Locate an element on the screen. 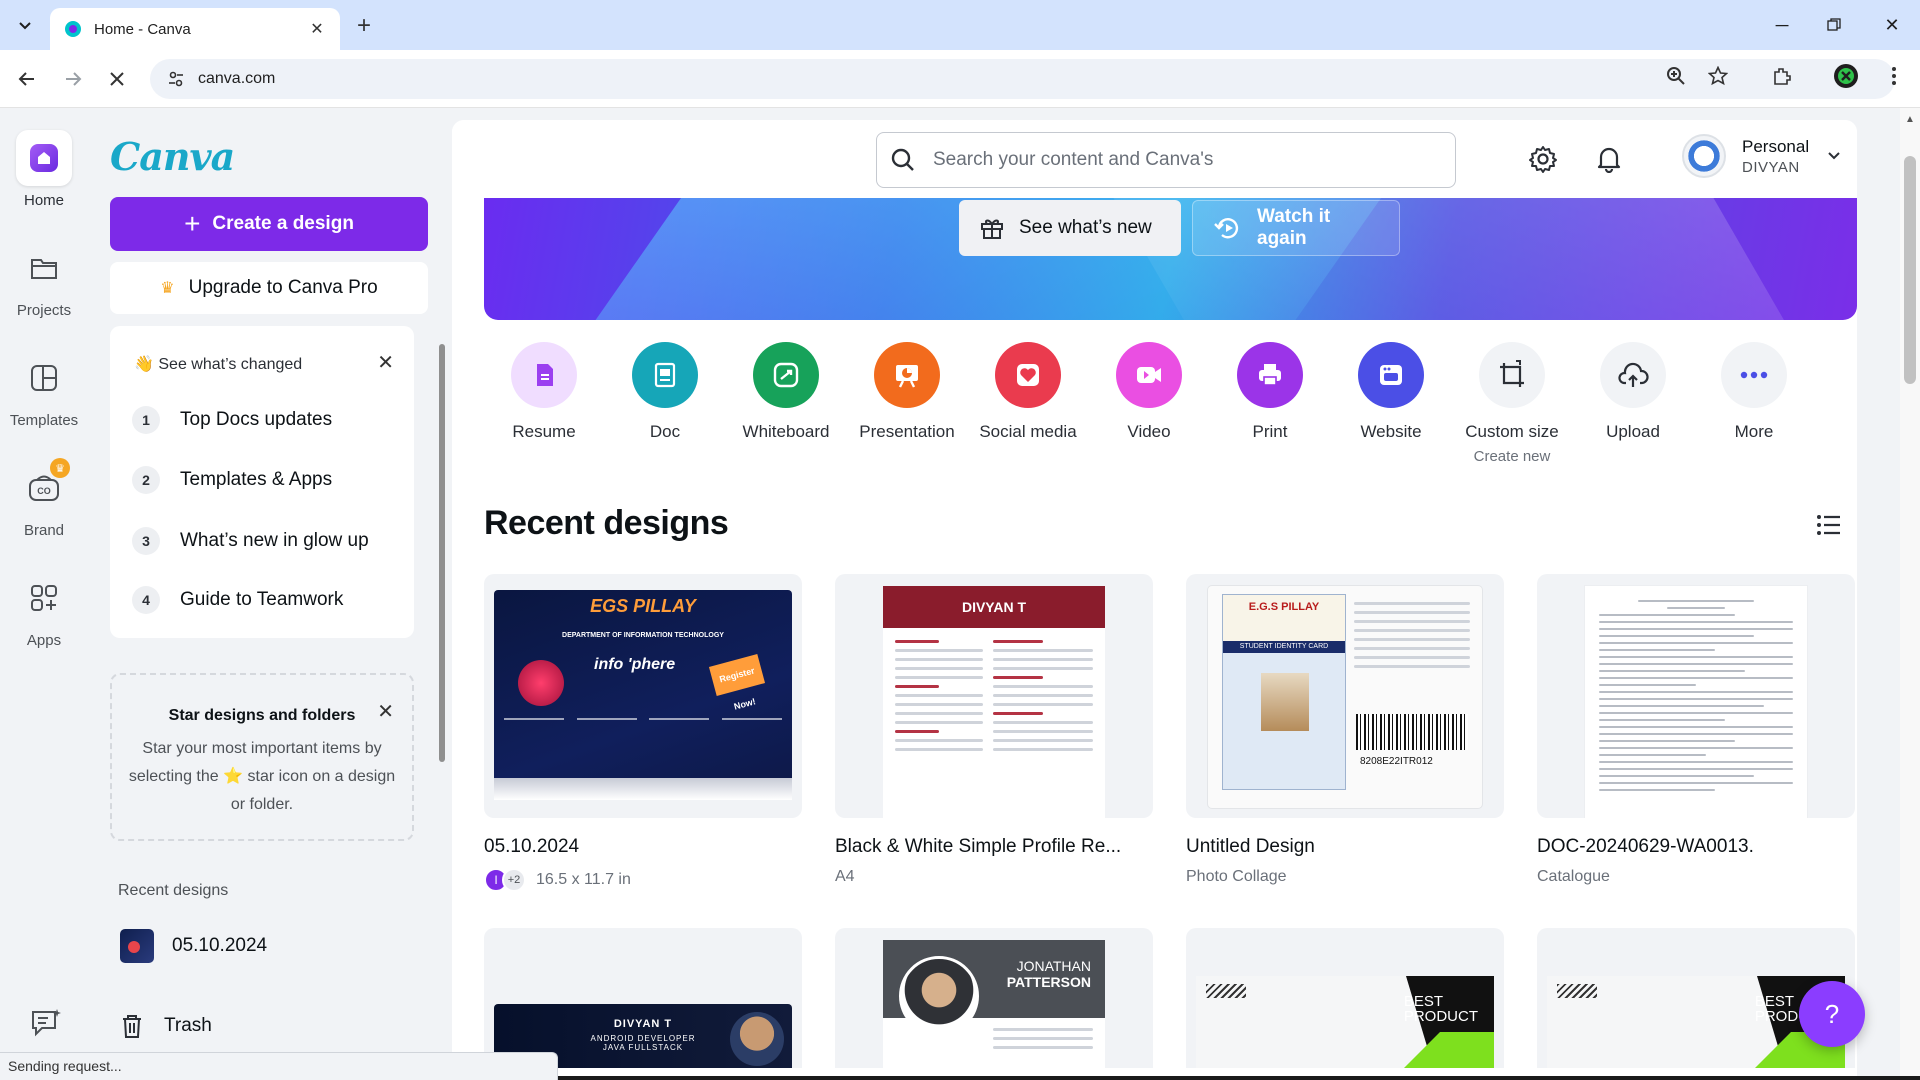 Image resolution: width=1920 pixels, height=1080 pixels. design-title: DOC-20240629-WA0013. is located at coordinates (1696, 847).